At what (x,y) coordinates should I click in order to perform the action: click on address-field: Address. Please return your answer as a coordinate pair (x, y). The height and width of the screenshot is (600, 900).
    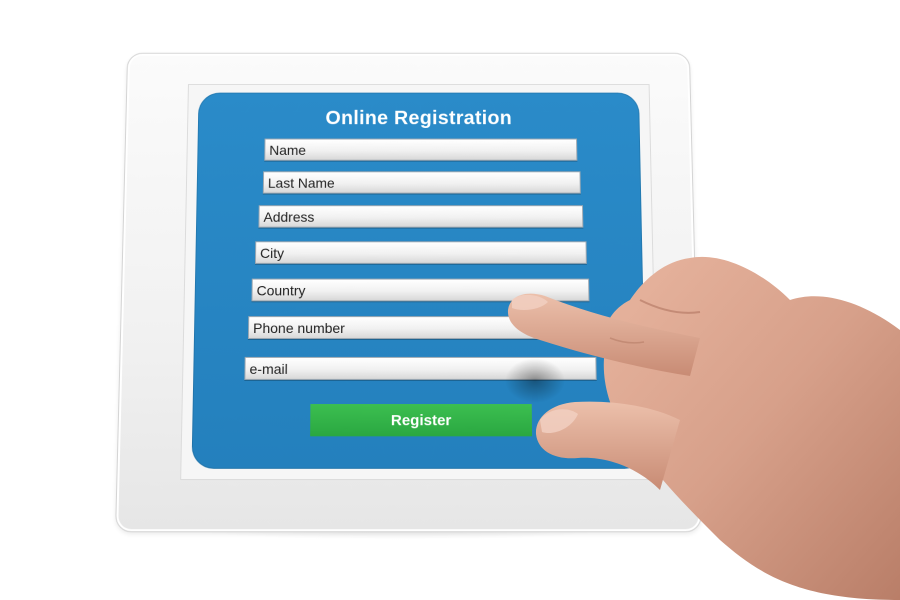
    Looking at the image, I should click on (421, 216).